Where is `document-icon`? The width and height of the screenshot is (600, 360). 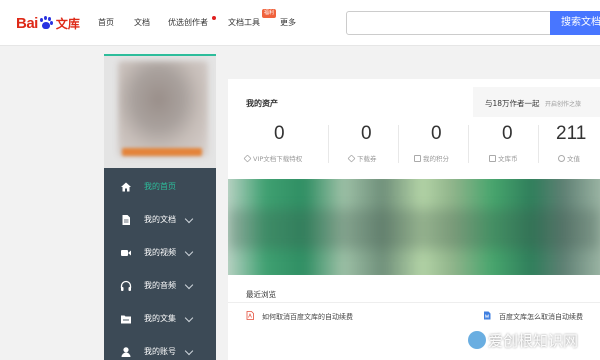
document-icon is located at coordinates (126, 220).